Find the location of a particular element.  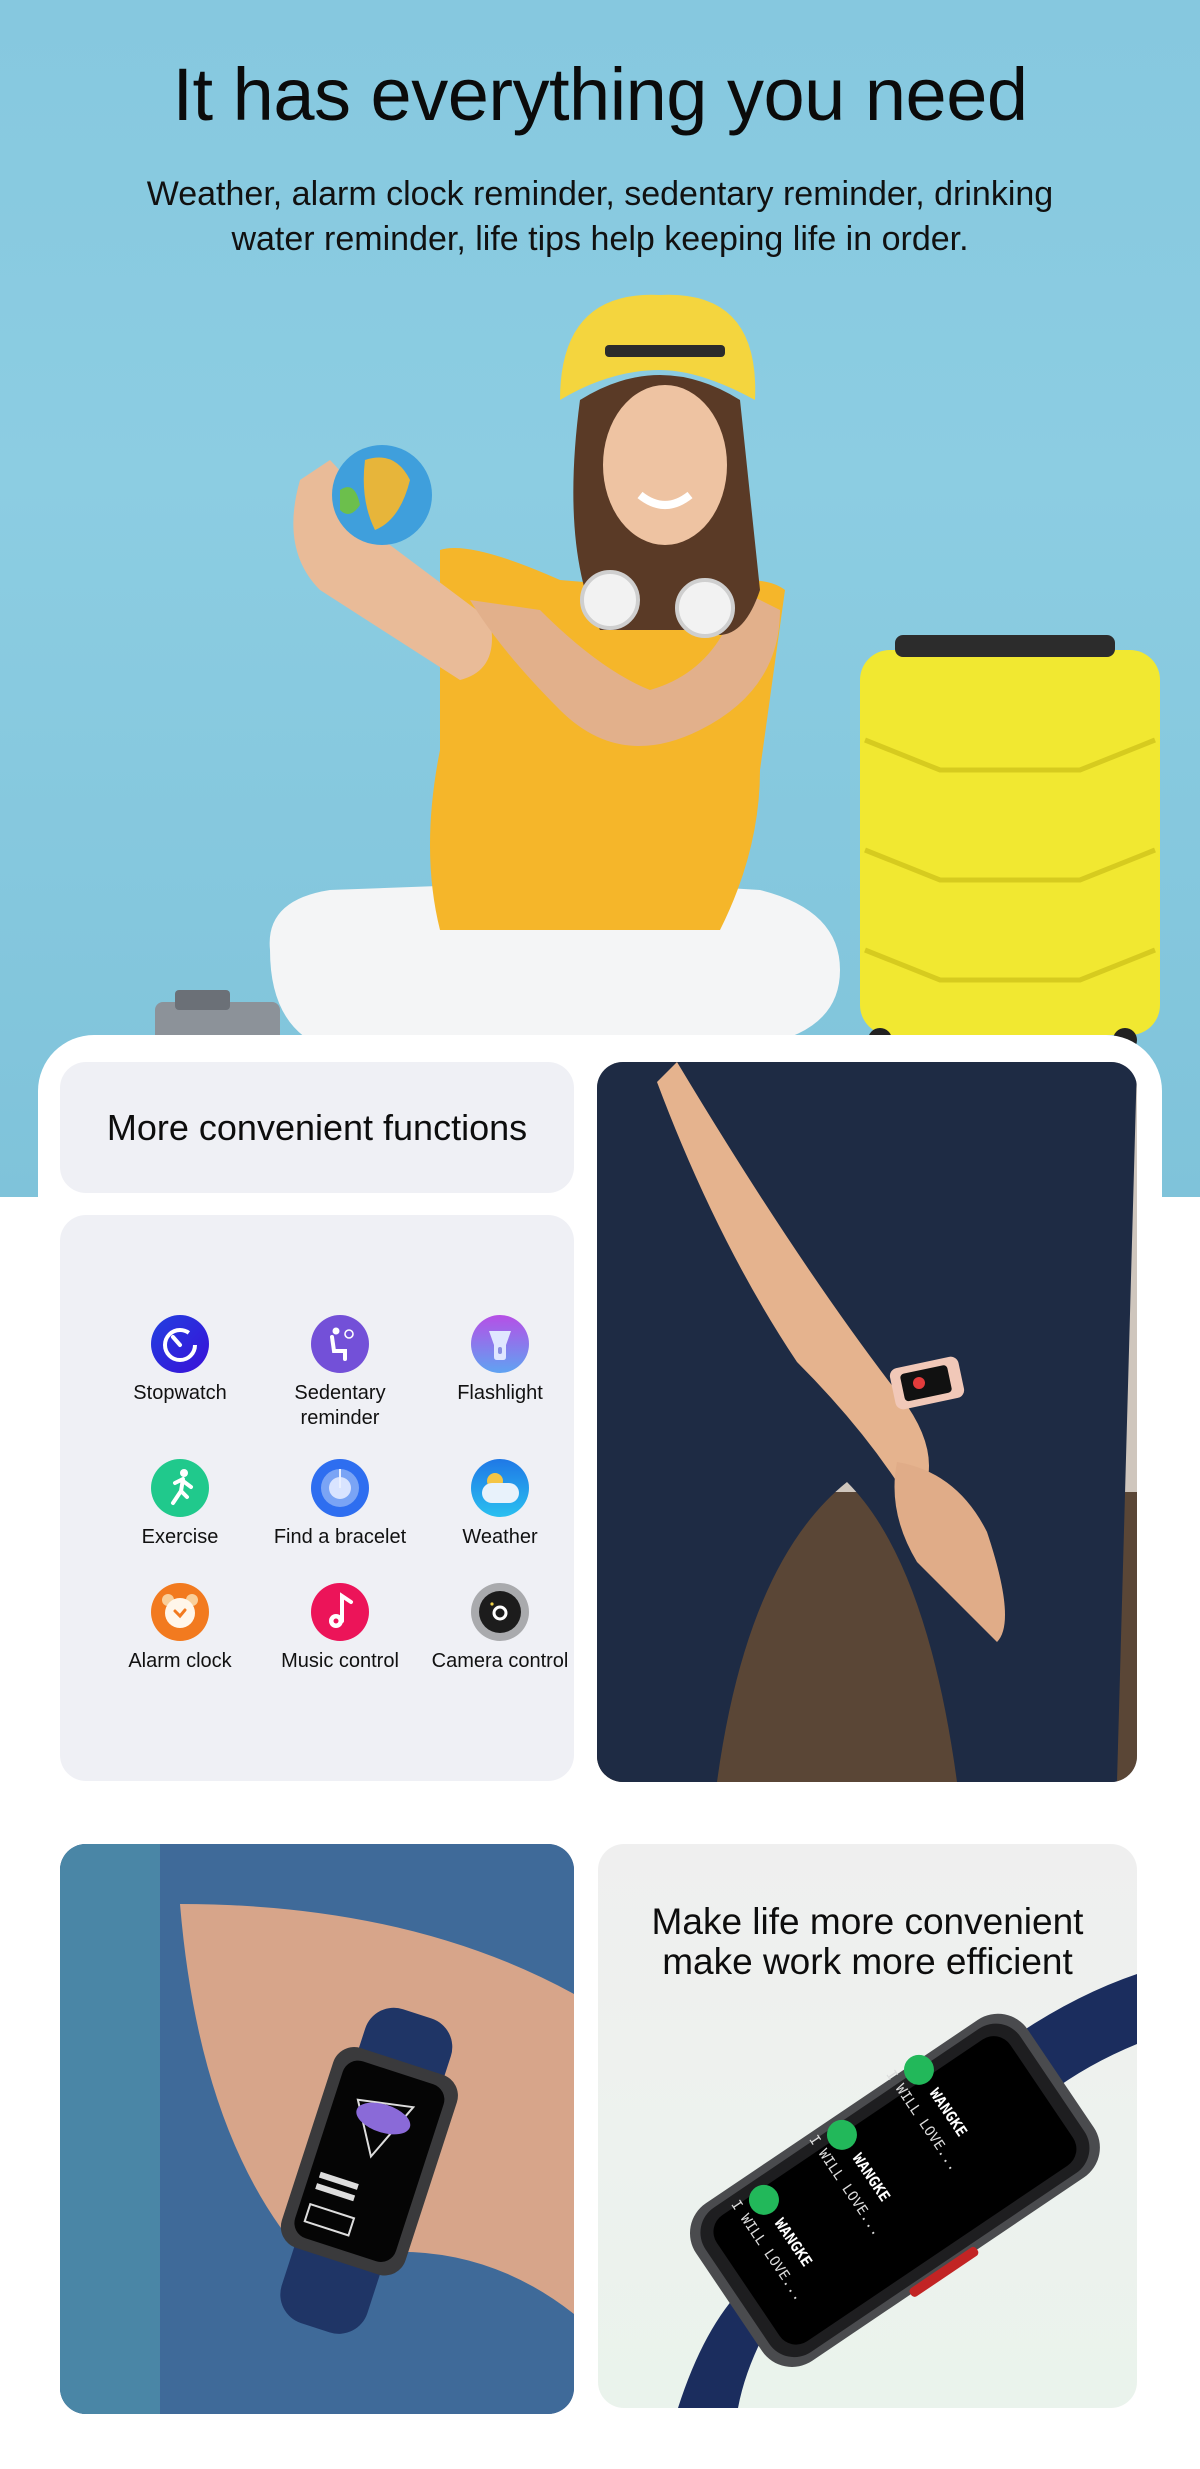

function-find-bracelet: Find a bracelet is located at coordinates (340, 1515).